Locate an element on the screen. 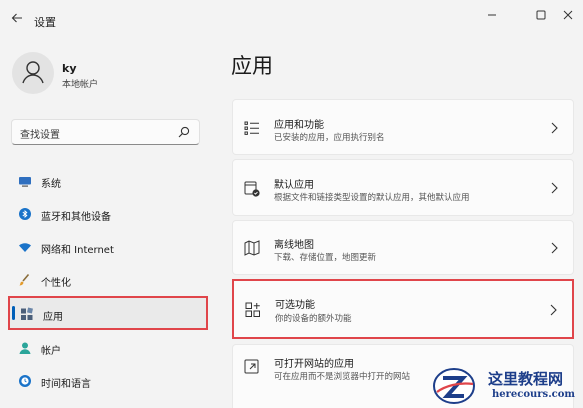 Image resolution: width=583 pixels, height=408 pixels. back-button is located at coordinates (17, 21).